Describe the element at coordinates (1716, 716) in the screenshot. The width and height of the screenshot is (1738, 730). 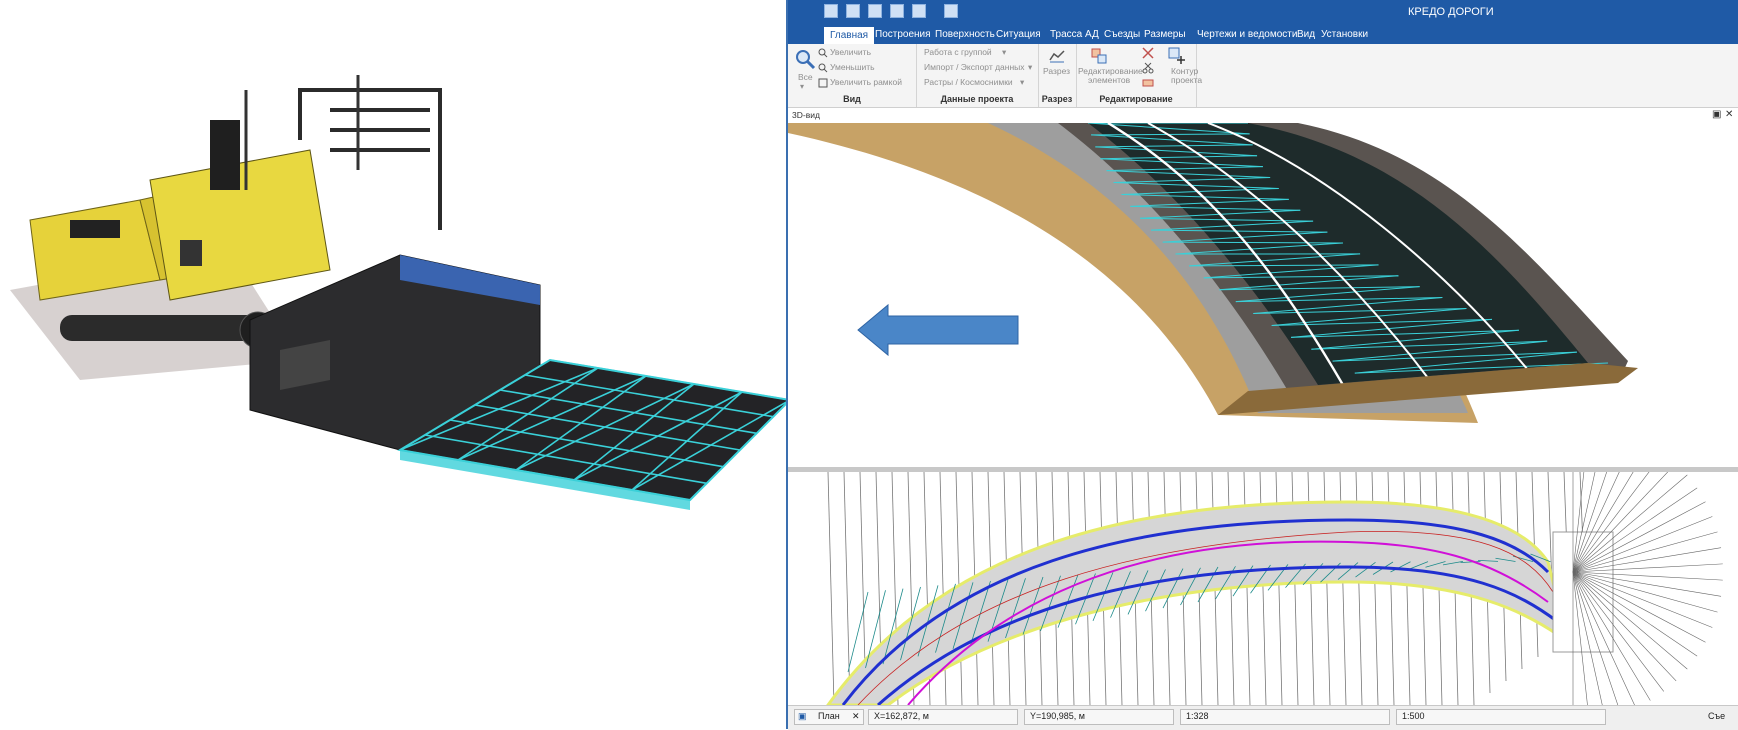
I see `right-status-label: Съе` at that location.